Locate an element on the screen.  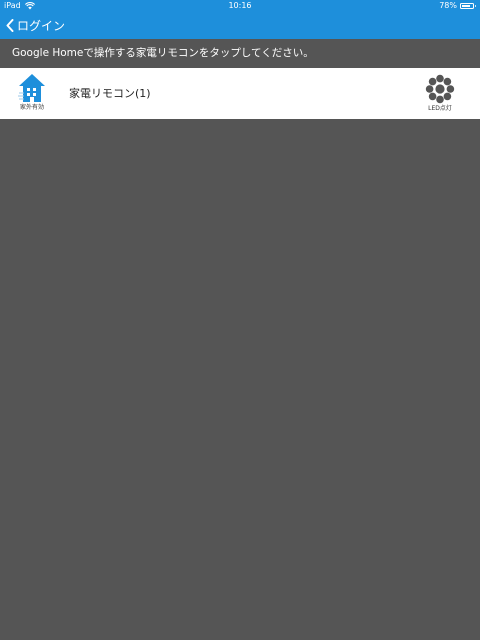
battery-fill is located at coordinates (466, 6).